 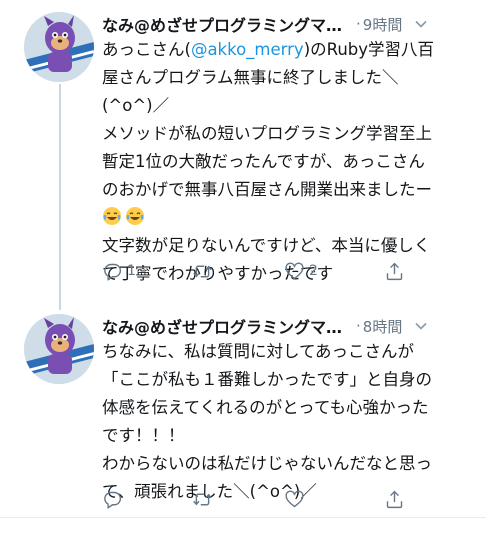 I want to click on reply-count: 1, so click(x=131, y=271).